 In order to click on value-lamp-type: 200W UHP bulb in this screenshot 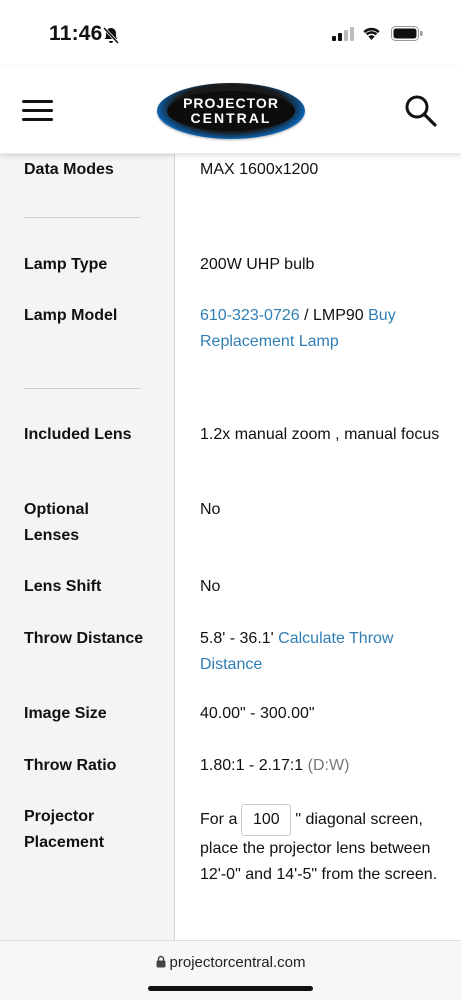, I will do `click(257, 264)`.